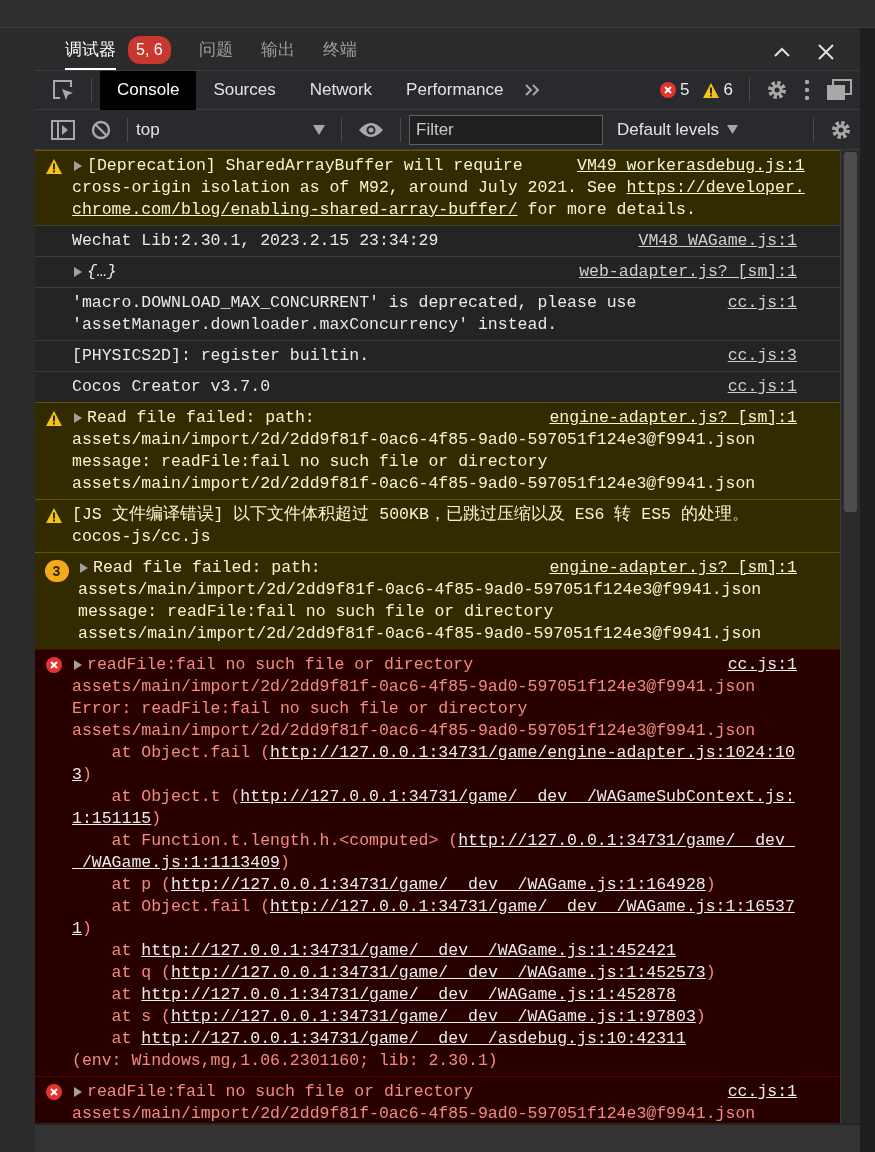 The width and height of the screenshot is (875, 1152). Describe the element at coordinates (756, 356) in the screenshot. I see `source-link: cc.js:3` at that location.